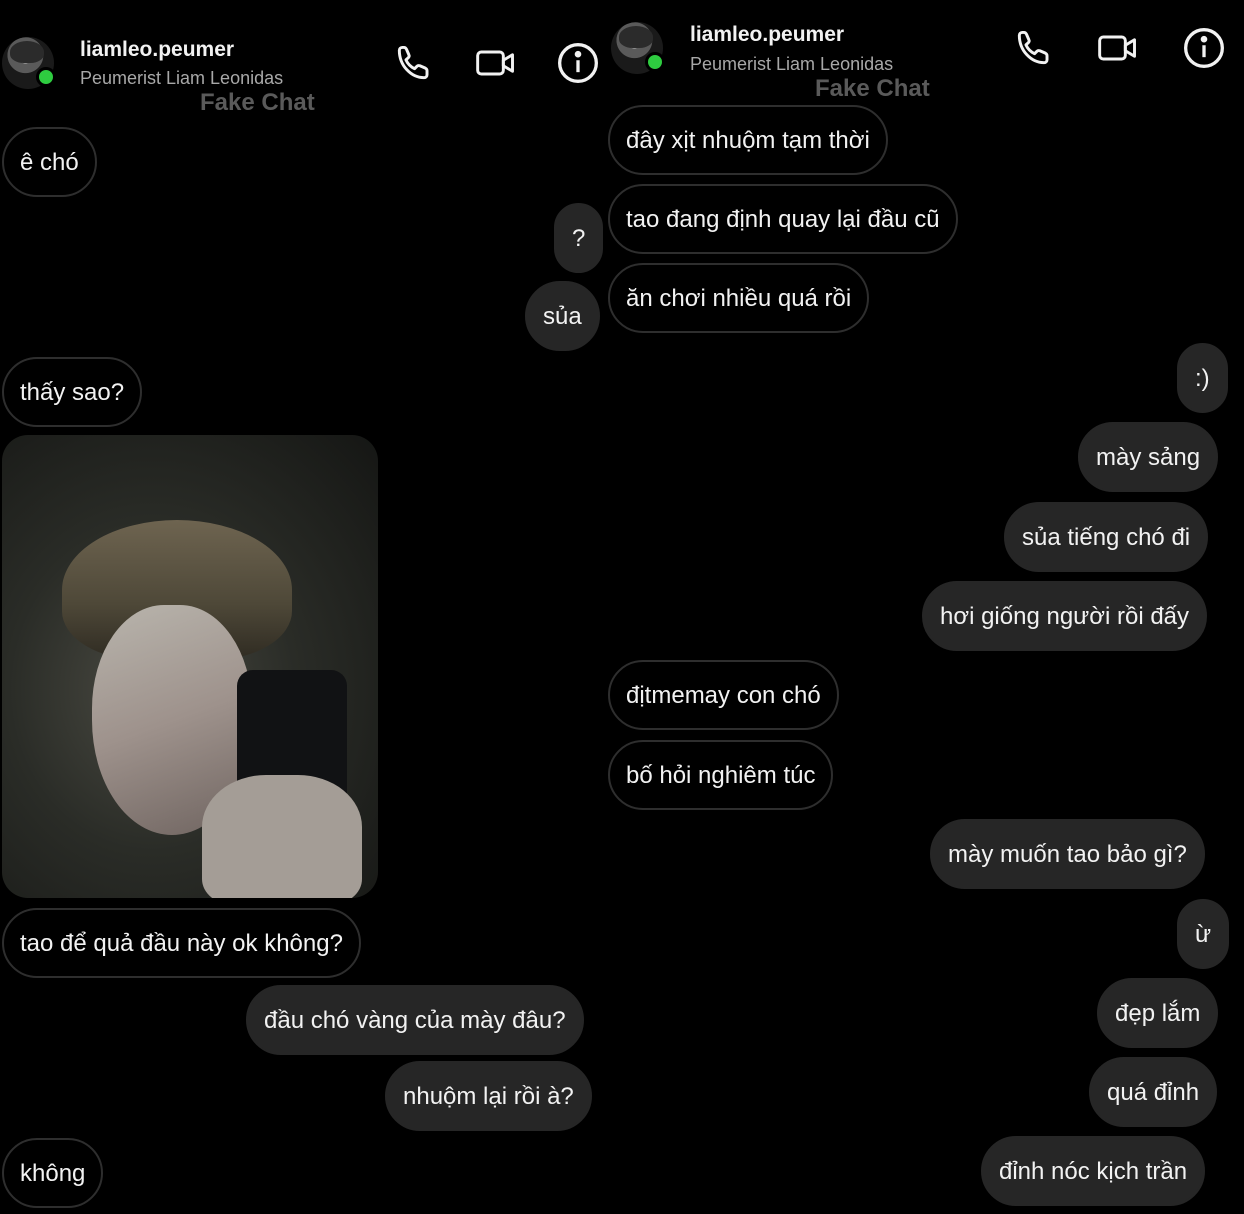 The width and height of the screenshot is (1244, 1214). I want to click on photo-hand-shape, so click(282, 836).